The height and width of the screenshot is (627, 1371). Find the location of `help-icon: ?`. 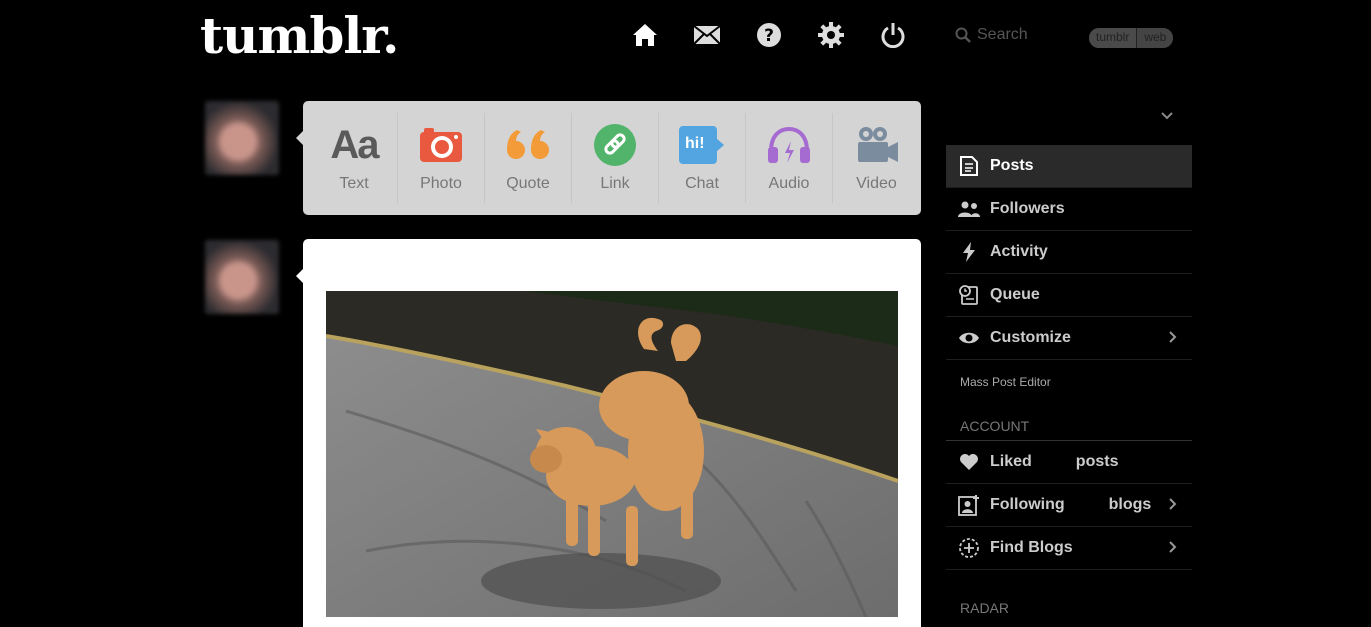

help-icon: ? is located at coordinates (769, 35).